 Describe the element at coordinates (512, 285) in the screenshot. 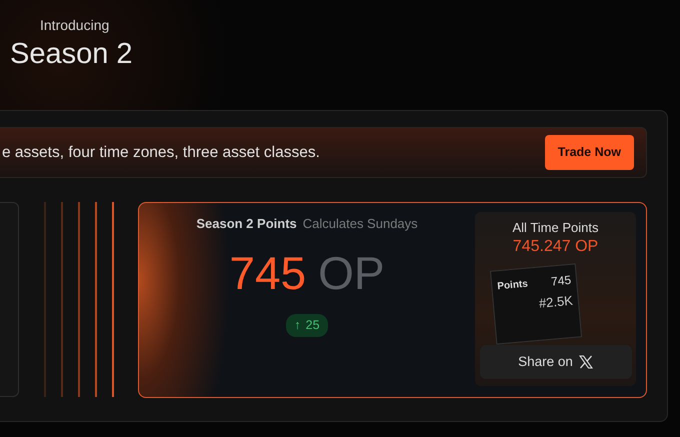

I see `preview-label: Points` at that location.